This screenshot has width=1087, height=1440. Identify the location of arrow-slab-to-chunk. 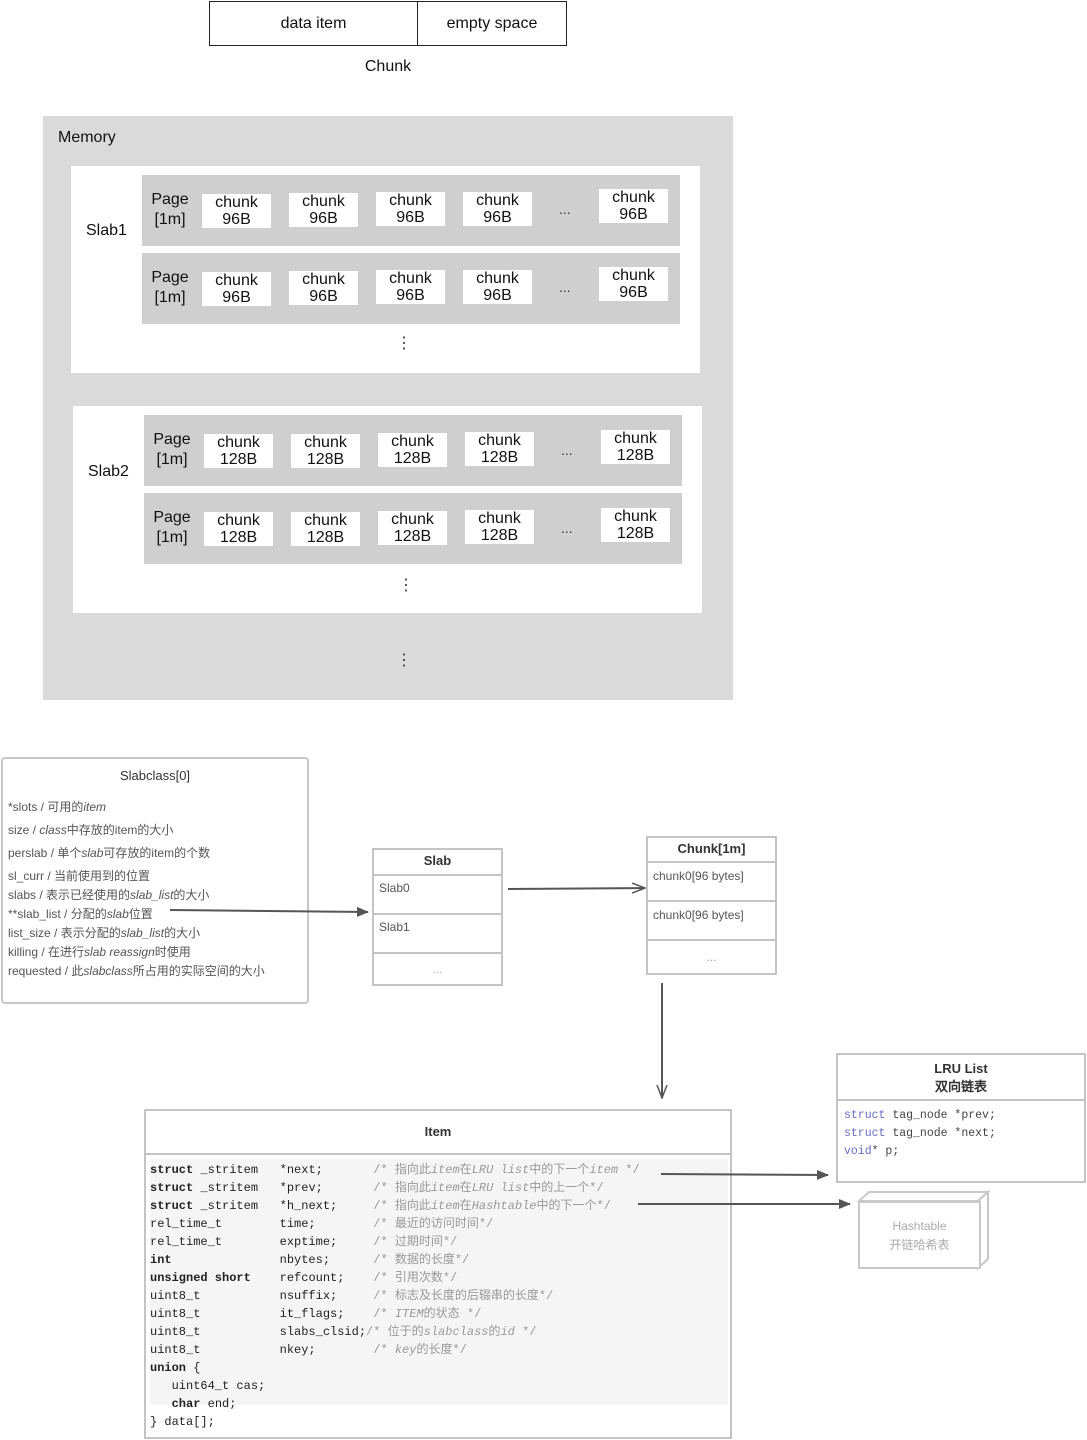
(576, 888).